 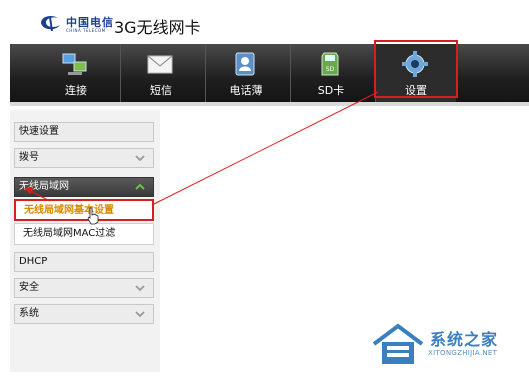 I want to click on tab-sms: 短信, so click(x=161, y=73).